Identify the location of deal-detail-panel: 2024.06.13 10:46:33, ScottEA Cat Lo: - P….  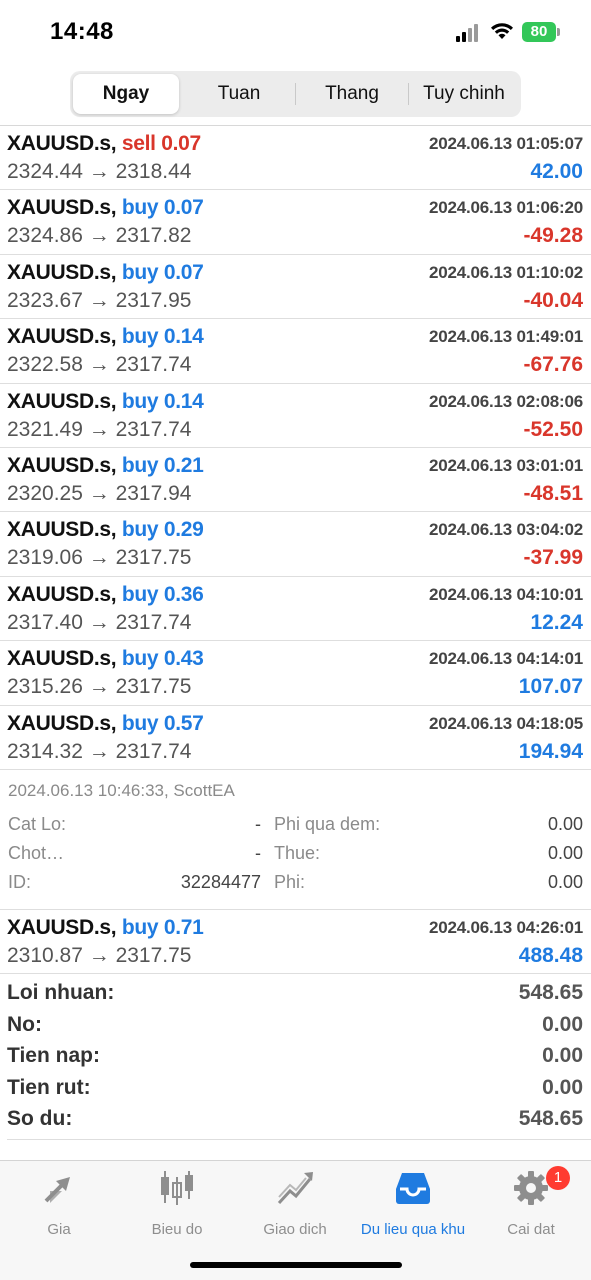
(295, 840).